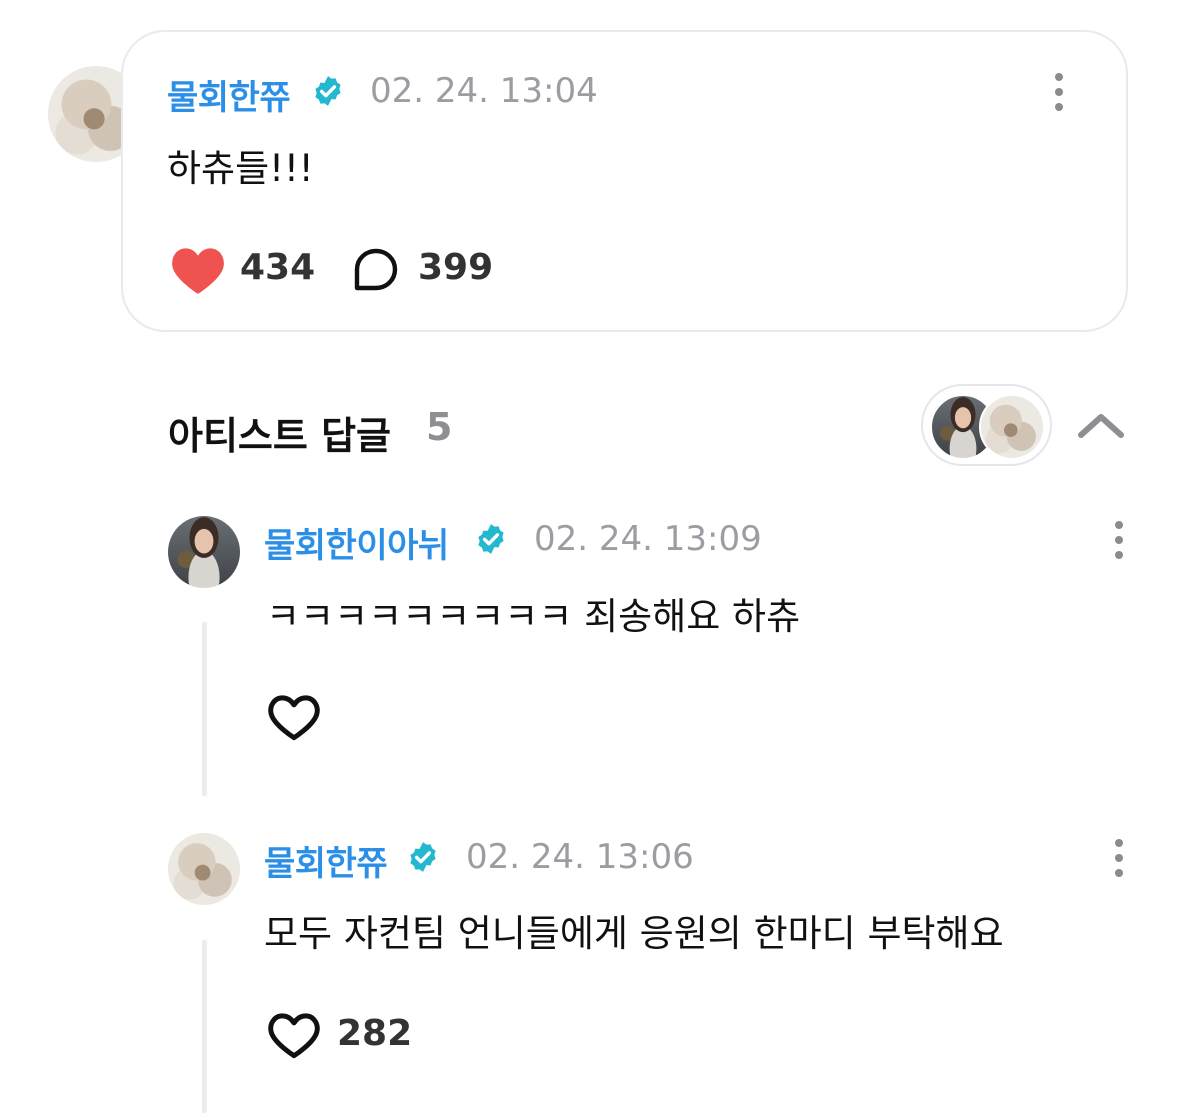  What do you see at coordinates (279, 436) in the screenshot?
I see `artist-replies-title: 아티스트 답글` at bounding box center [279, 436].